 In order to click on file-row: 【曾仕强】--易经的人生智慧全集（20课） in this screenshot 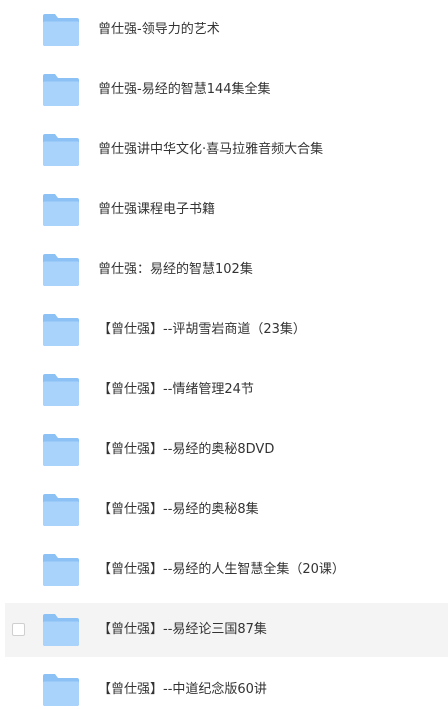, I will do `click(226, 570)`.